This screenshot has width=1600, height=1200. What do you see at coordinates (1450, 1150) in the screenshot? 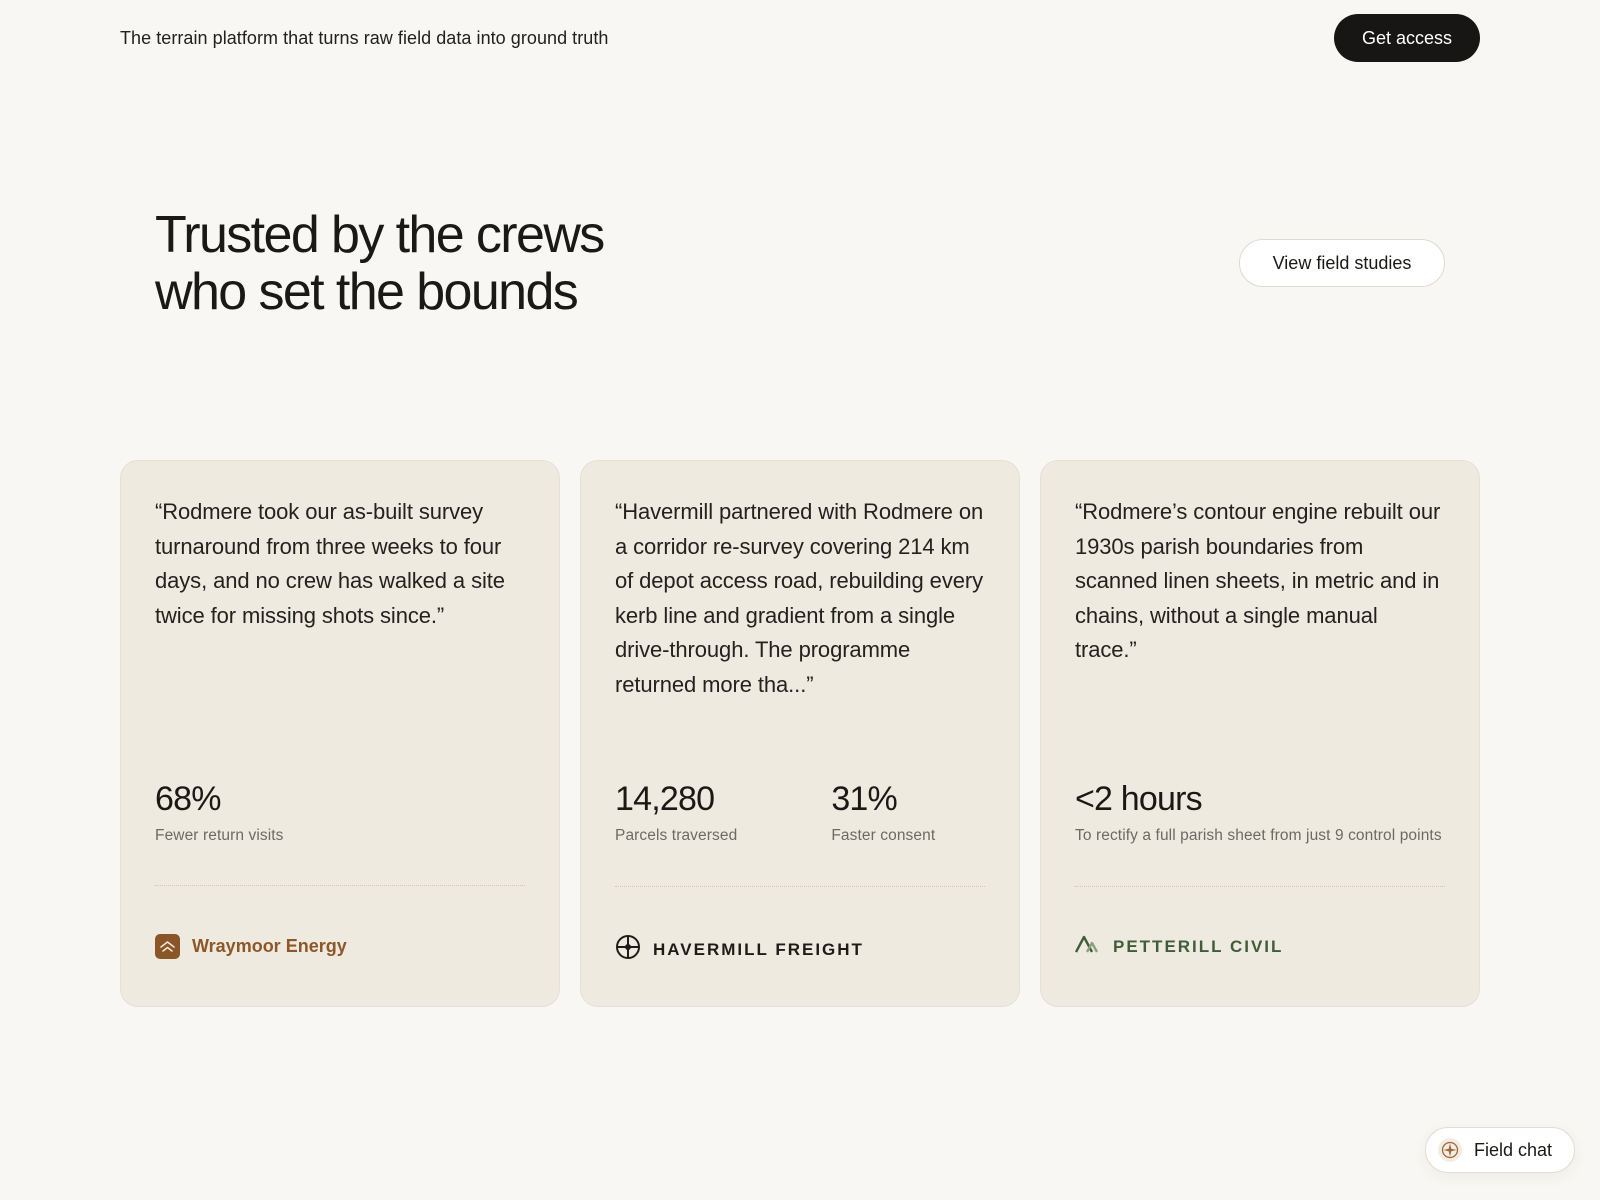
I see `compass-icon` at bounding box center [1450, 1150].